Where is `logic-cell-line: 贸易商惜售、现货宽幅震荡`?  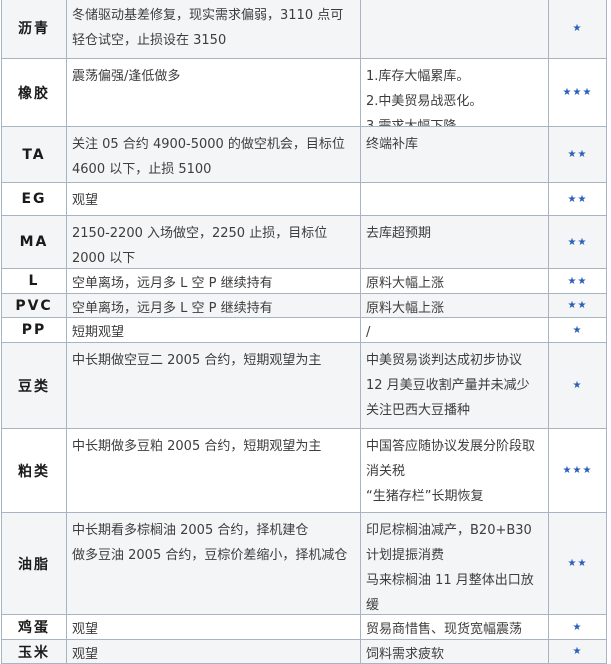 logic-cell-line: 贸易商惜售、现货宽幅震荡 is located at coordinates (444, 629).